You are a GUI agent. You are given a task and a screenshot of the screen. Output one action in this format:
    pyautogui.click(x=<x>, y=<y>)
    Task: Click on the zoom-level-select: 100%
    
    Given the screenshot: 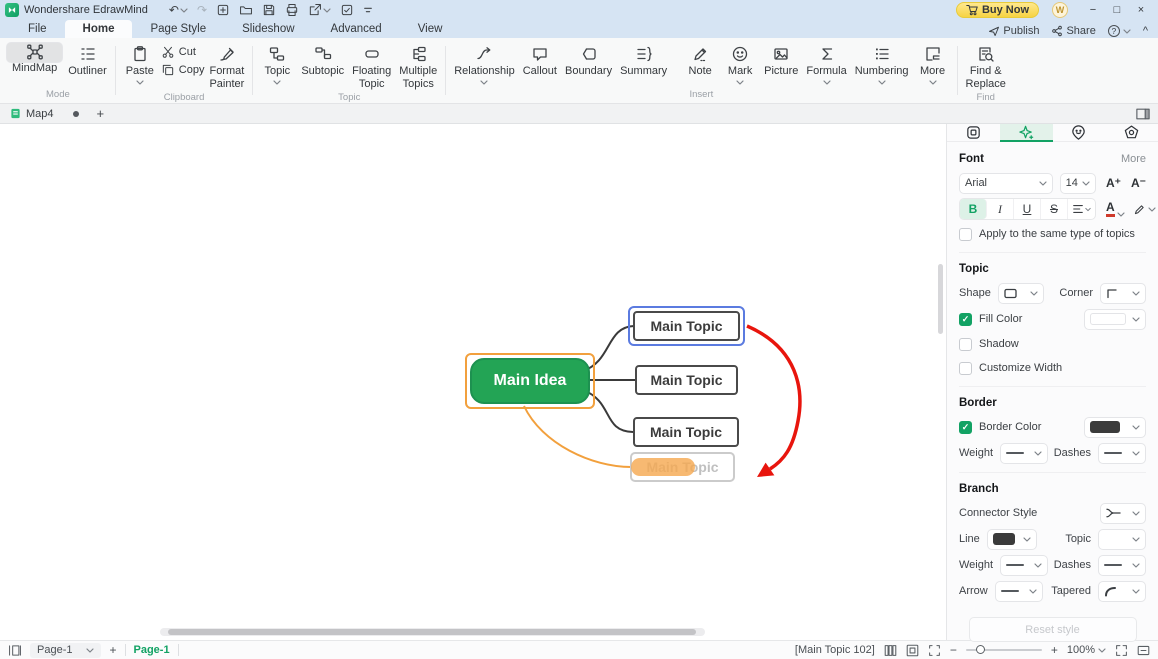 What is the action you would take?
    pyautogui.click(x=1086, y=650)
    